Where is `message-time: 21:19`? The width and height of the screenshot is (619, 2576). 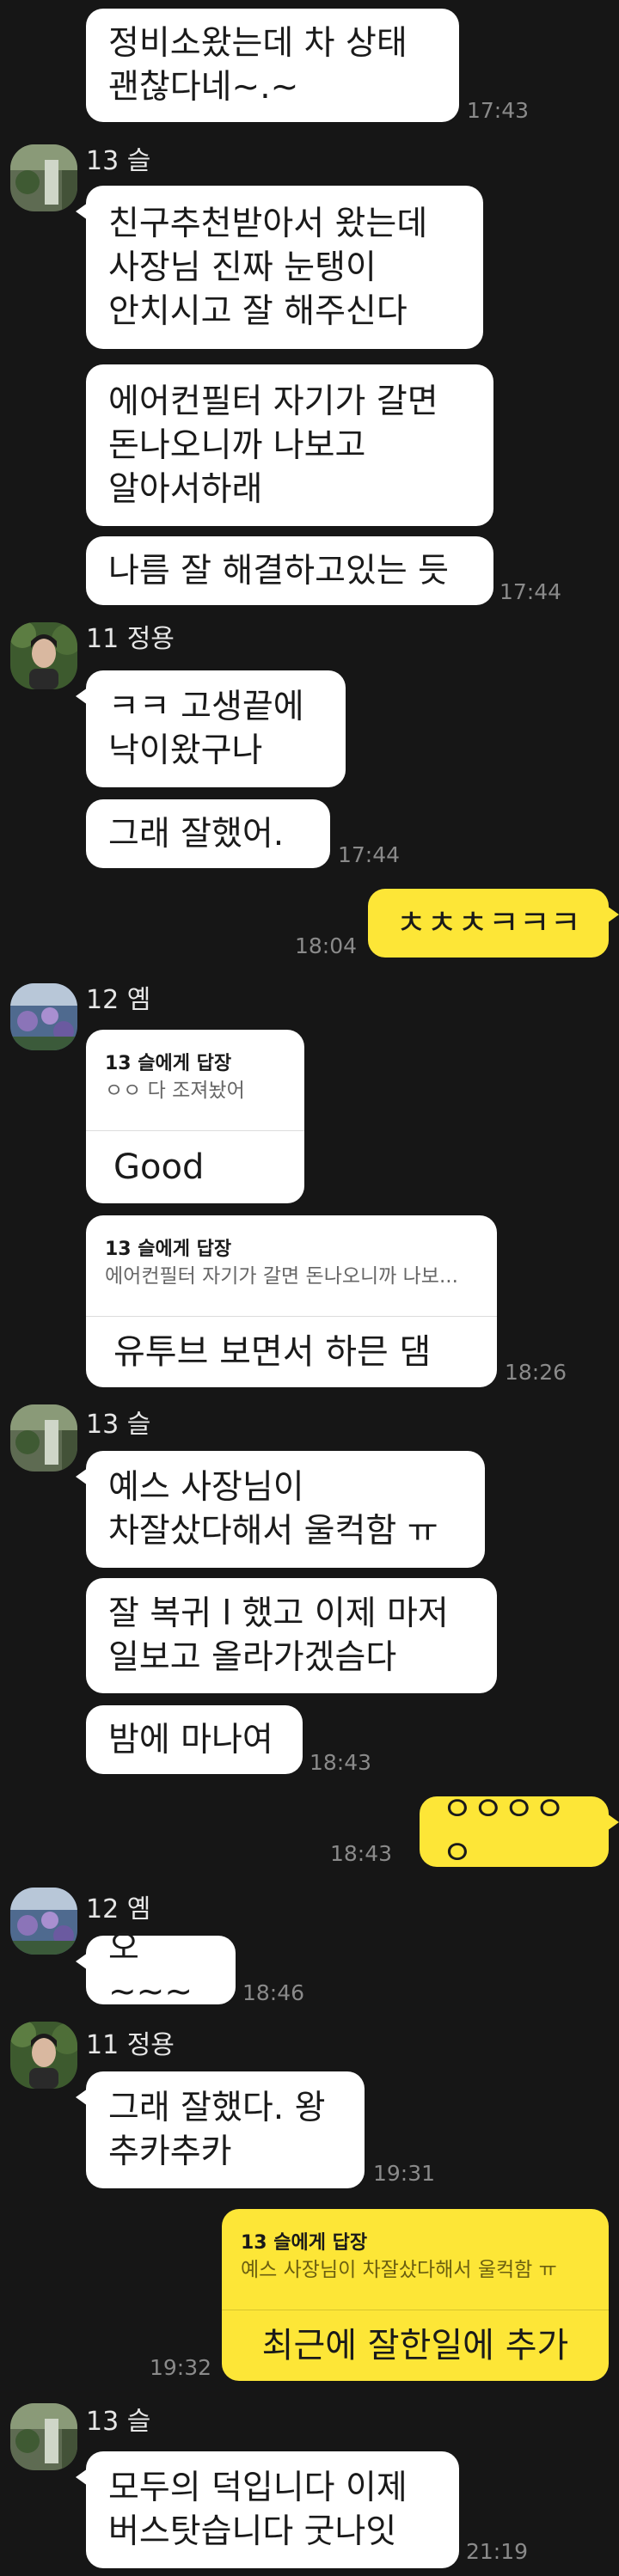 message-time: 21:19 is located at coordinates (497, 2551).